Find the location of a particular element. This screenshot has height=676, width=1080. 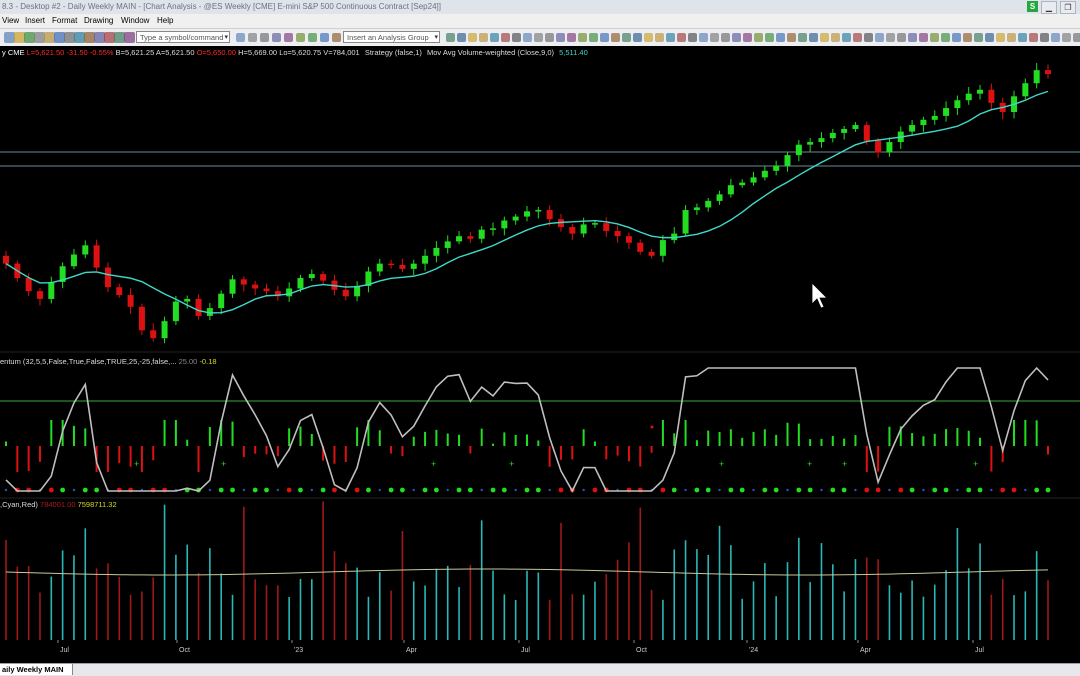

toolbar-tool-6-icon is located at coordinates (312, 37).